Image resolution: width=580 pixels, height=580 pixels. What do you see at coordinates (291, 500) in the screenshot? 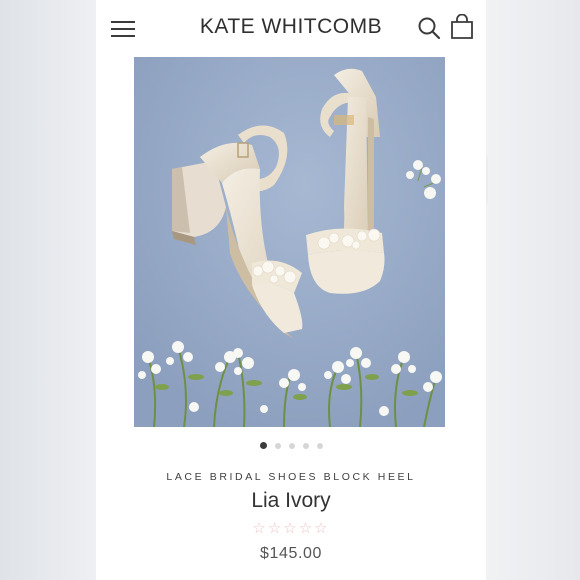
I see `product-title: Lia Ivory` at bounding box center [291, 500].